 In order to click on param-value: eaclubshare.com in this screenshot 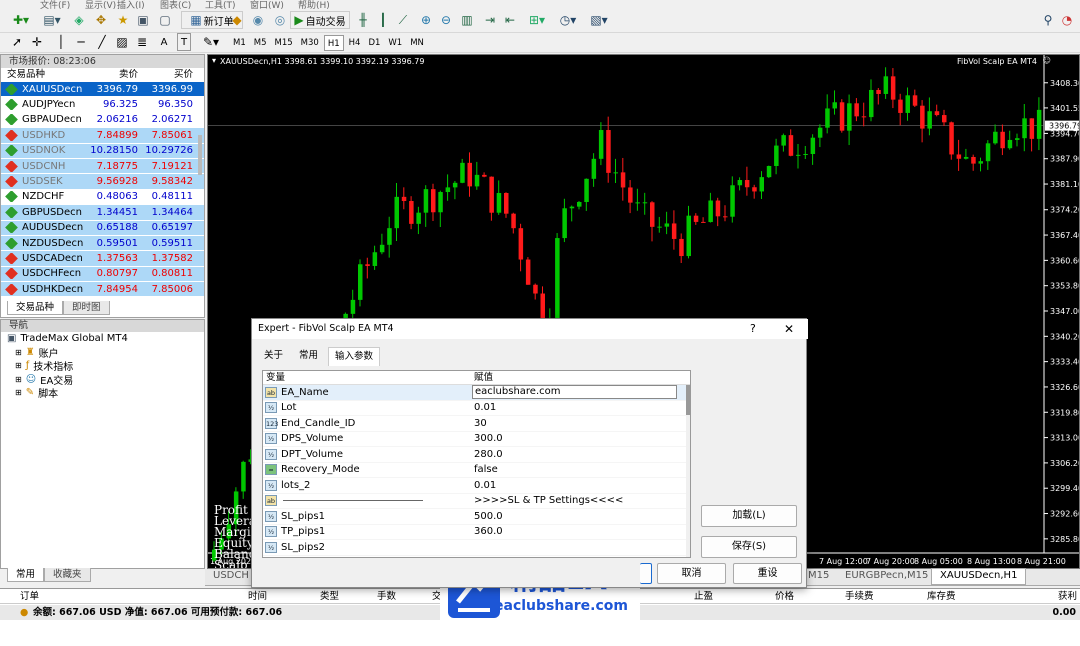, I will do `click(574, 392)`.